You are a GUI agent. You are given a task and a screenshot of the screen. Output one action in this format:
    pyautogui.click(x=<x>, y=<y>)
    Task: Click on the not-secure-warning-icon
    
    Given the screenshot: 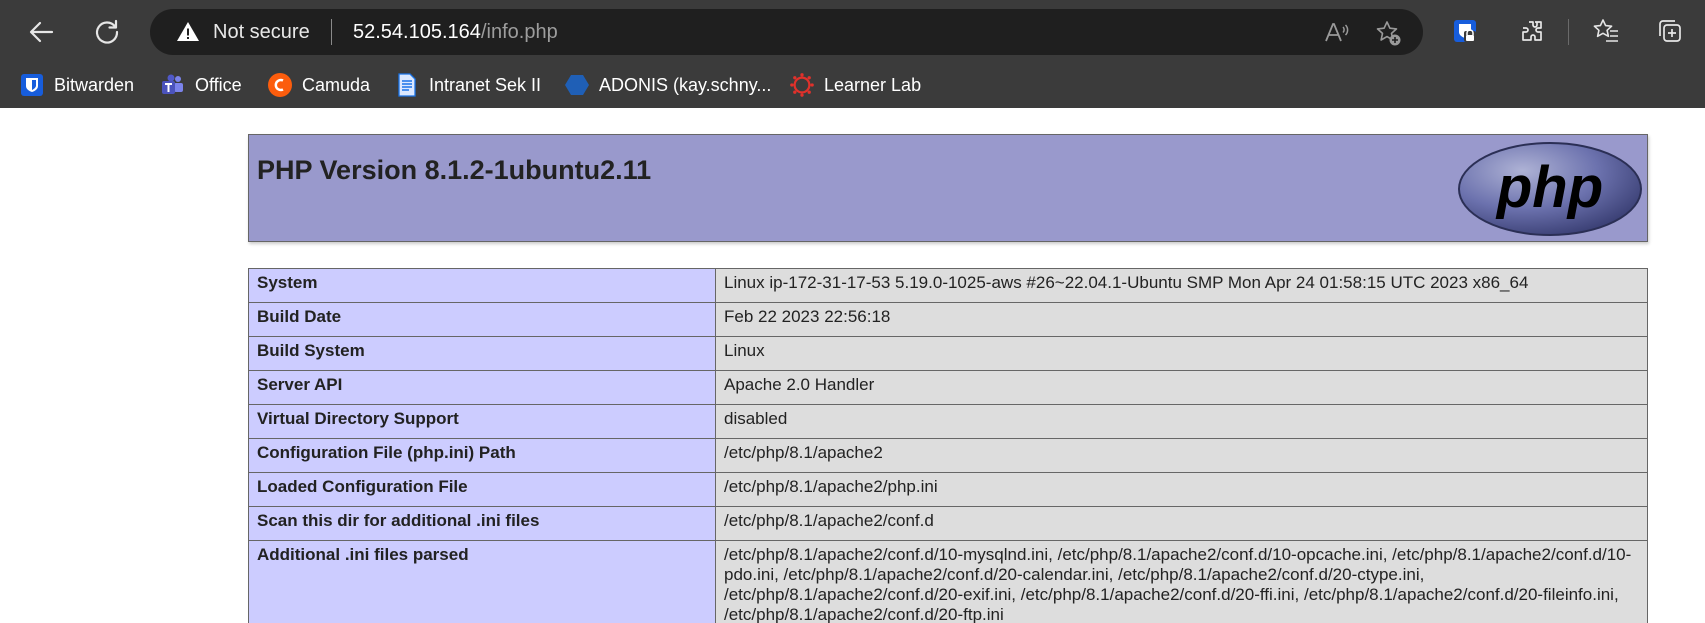 What is the action you would take?
    pyautogui.click(x=188, y=32)
    